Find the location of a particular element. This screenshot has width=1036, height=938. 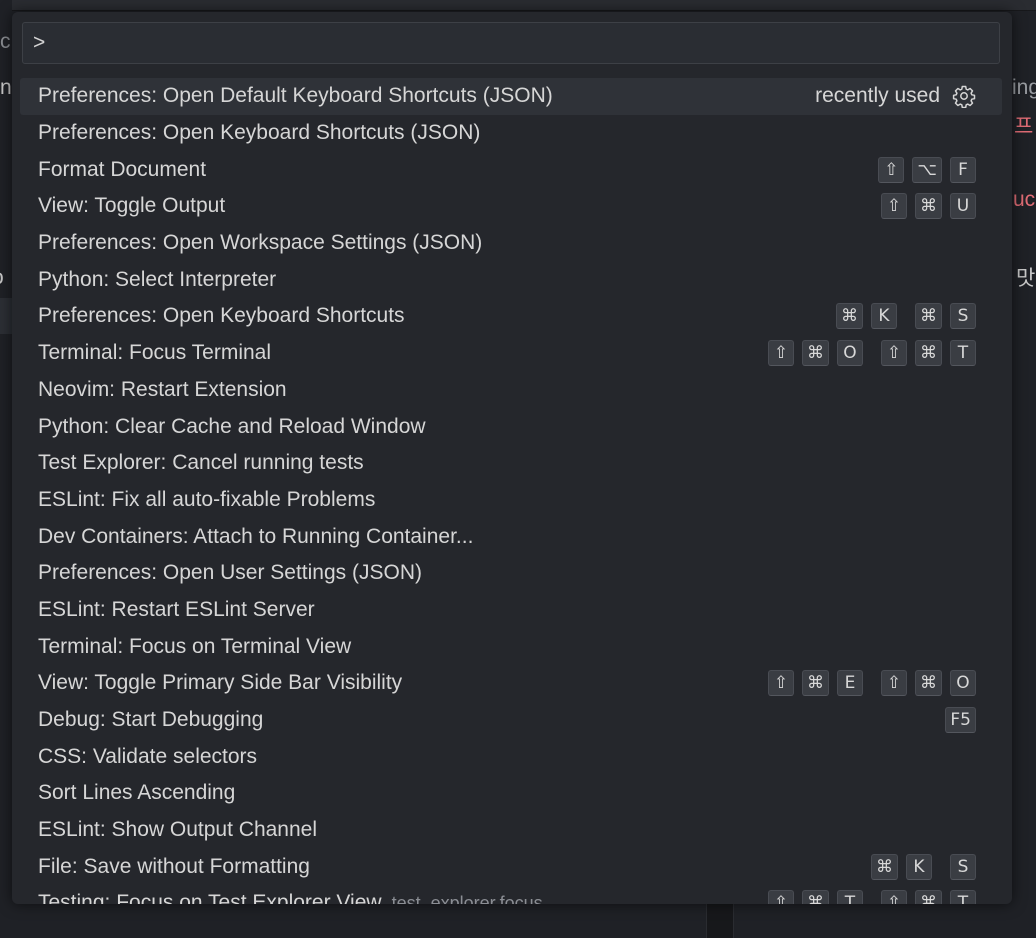

command-input is located at coordinates (511, 43).